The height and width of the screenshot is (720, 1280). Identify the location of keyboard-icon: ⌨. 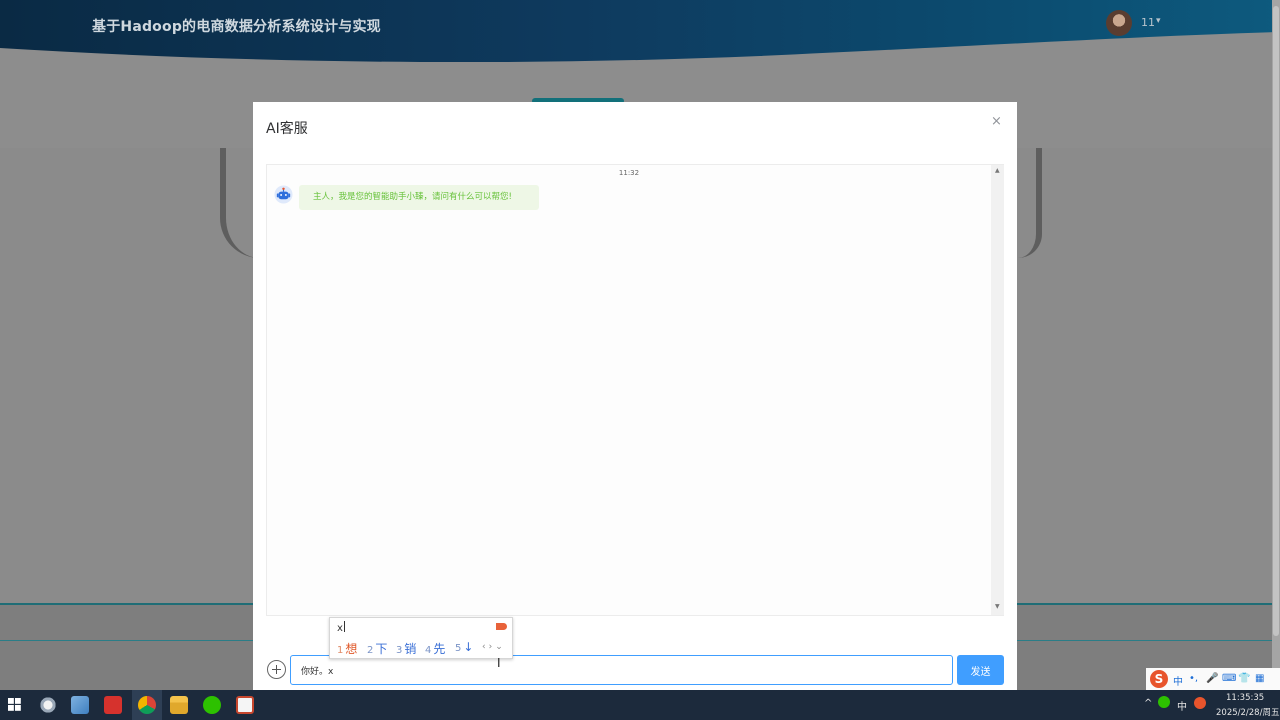
(1229, 678).